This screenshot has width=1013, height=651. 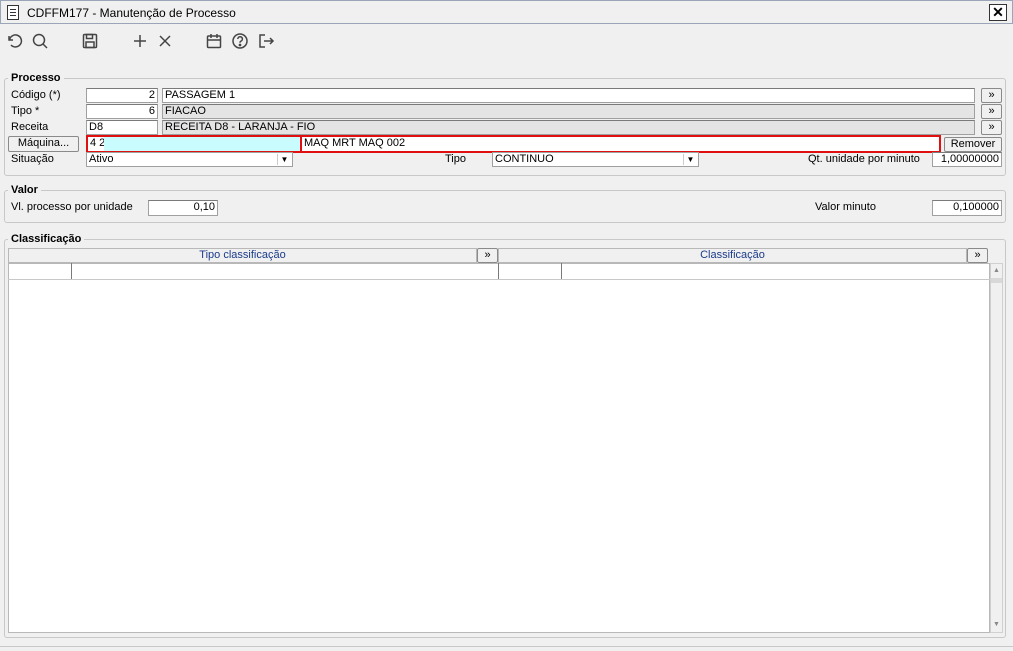 What do you see at coordinates (506, 12) in the screenshot?
I see `title-bar: CDFFM177 - Manutenção de Processo ✕` at bounding box center [506, 12].